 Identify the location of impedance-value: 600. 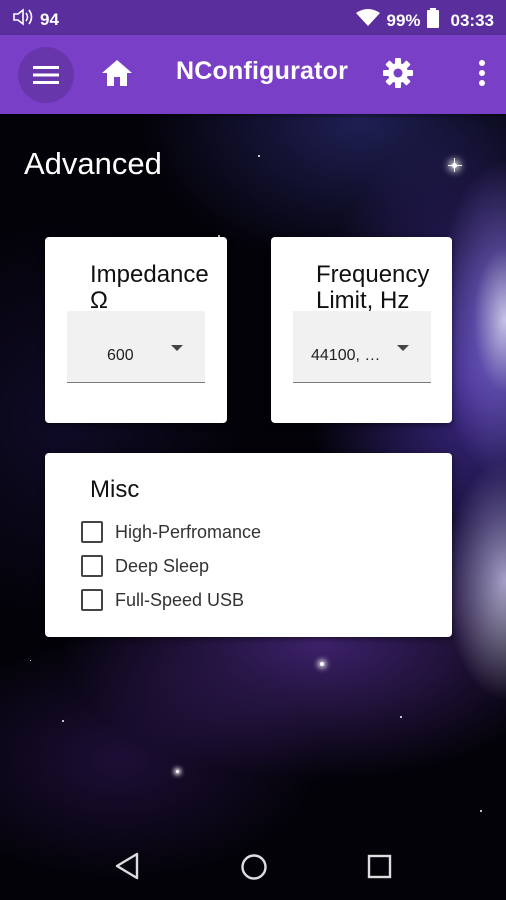
(120, 355).